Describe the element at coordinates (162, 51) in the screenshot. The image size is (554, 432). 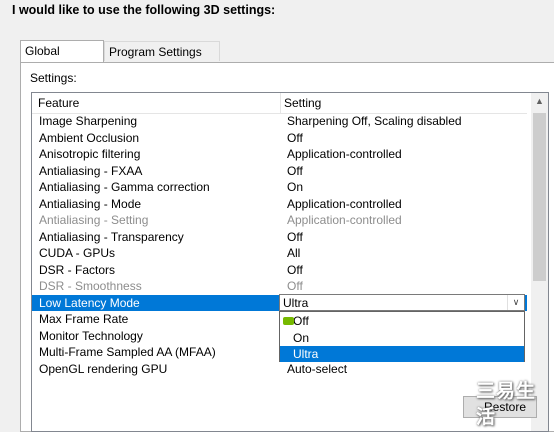
I see `tab-program-settings: Program Settings` at that location.